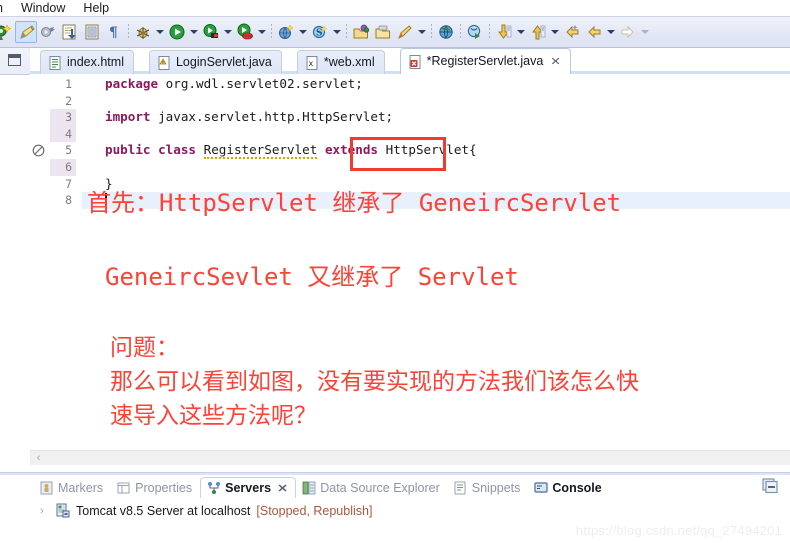  I want to click on open-web-browser-icon, so click(286, 32).